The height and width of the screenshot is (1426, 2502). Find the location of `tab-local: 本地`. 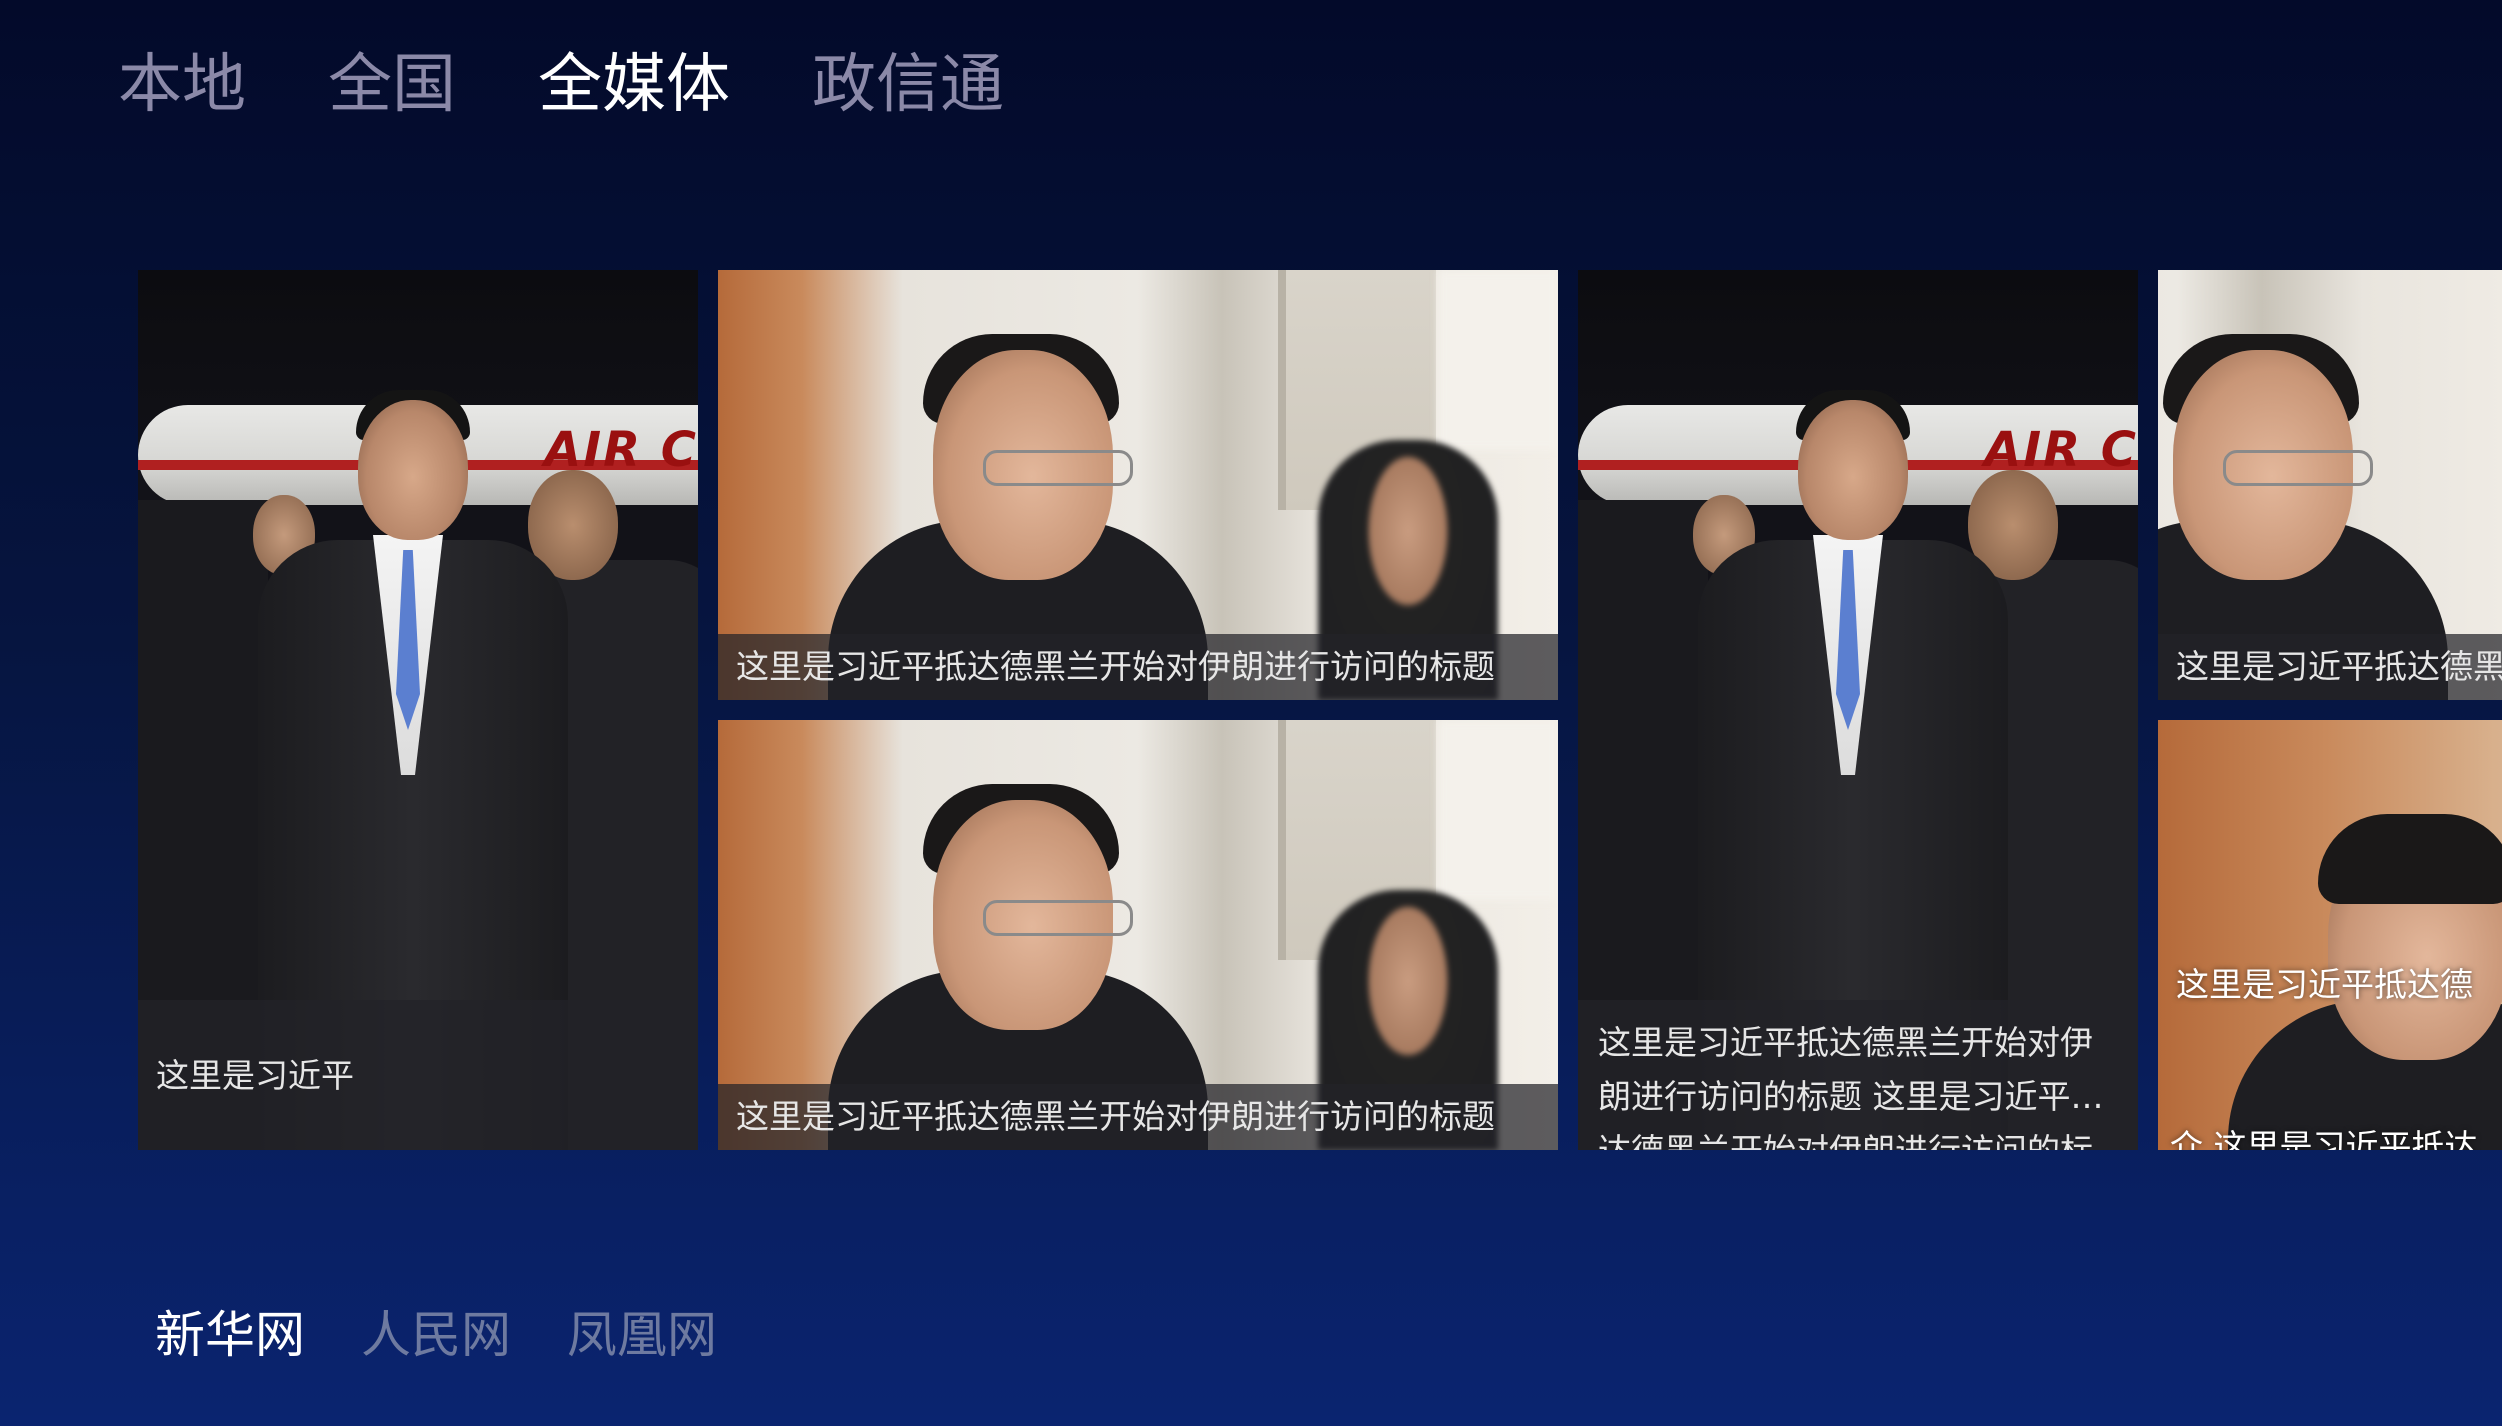

tab-local: 本地 is located at coordinates (182, 85).